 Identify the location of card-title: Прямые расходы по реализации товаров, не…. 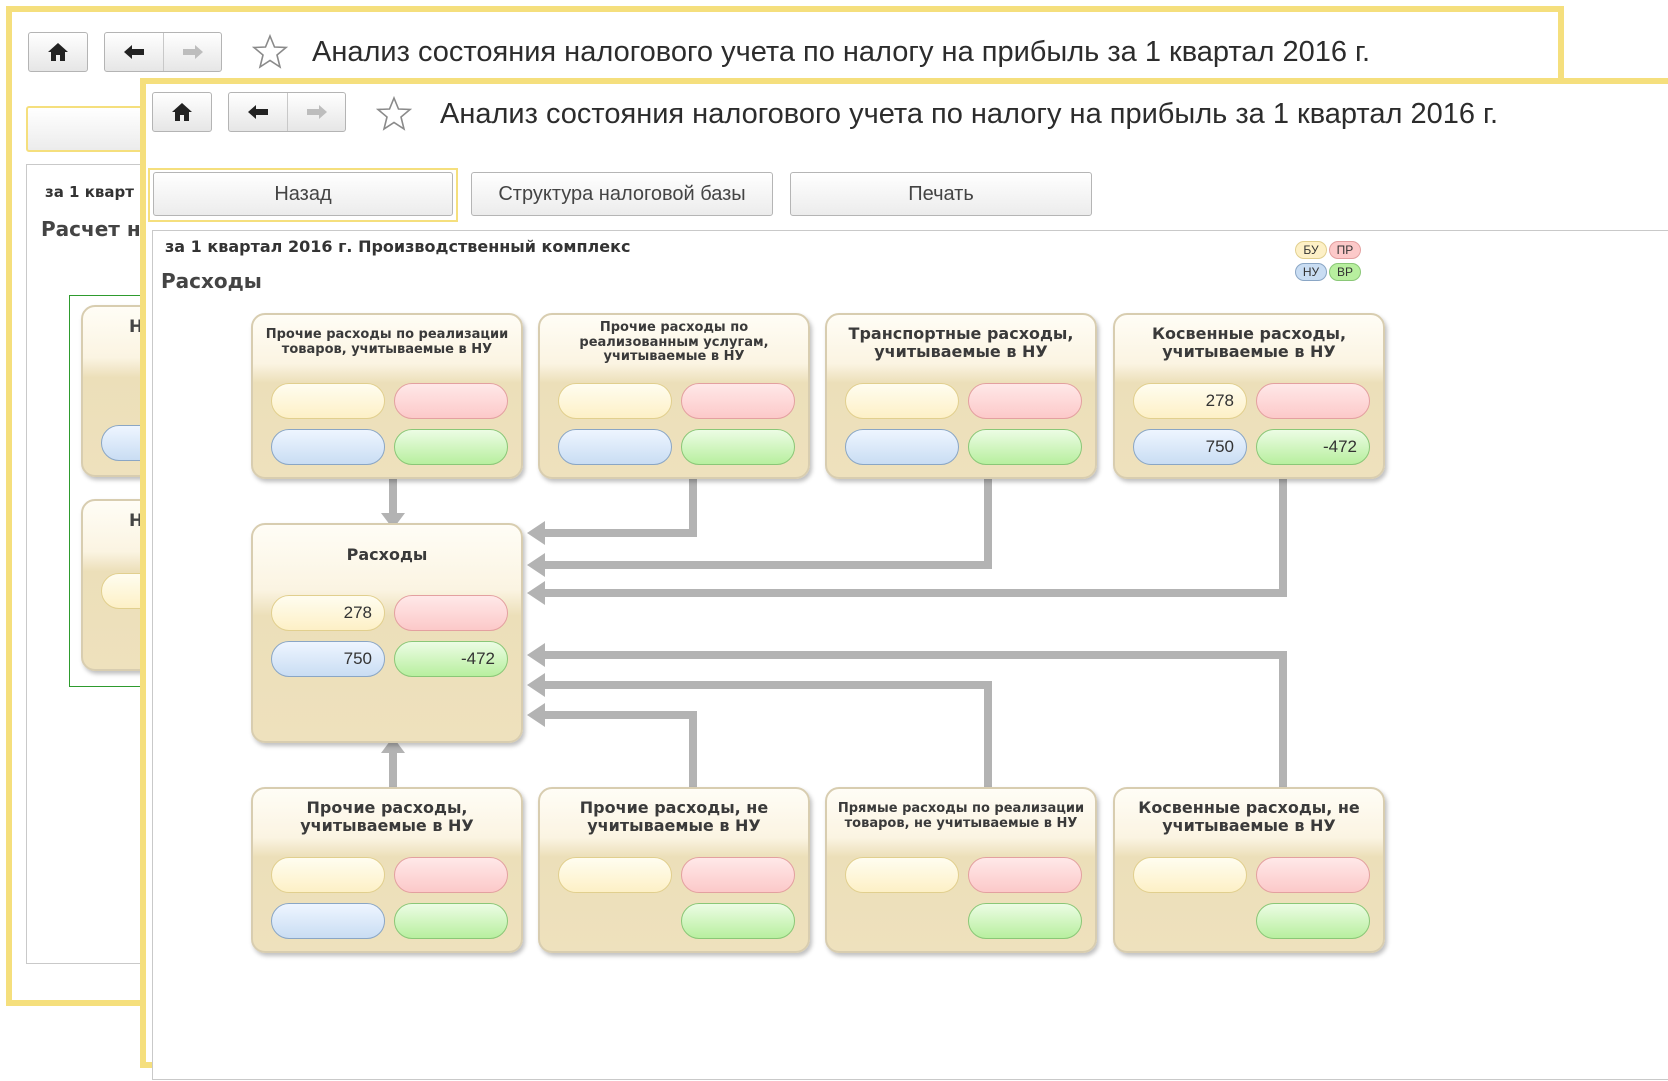
(961, 816).